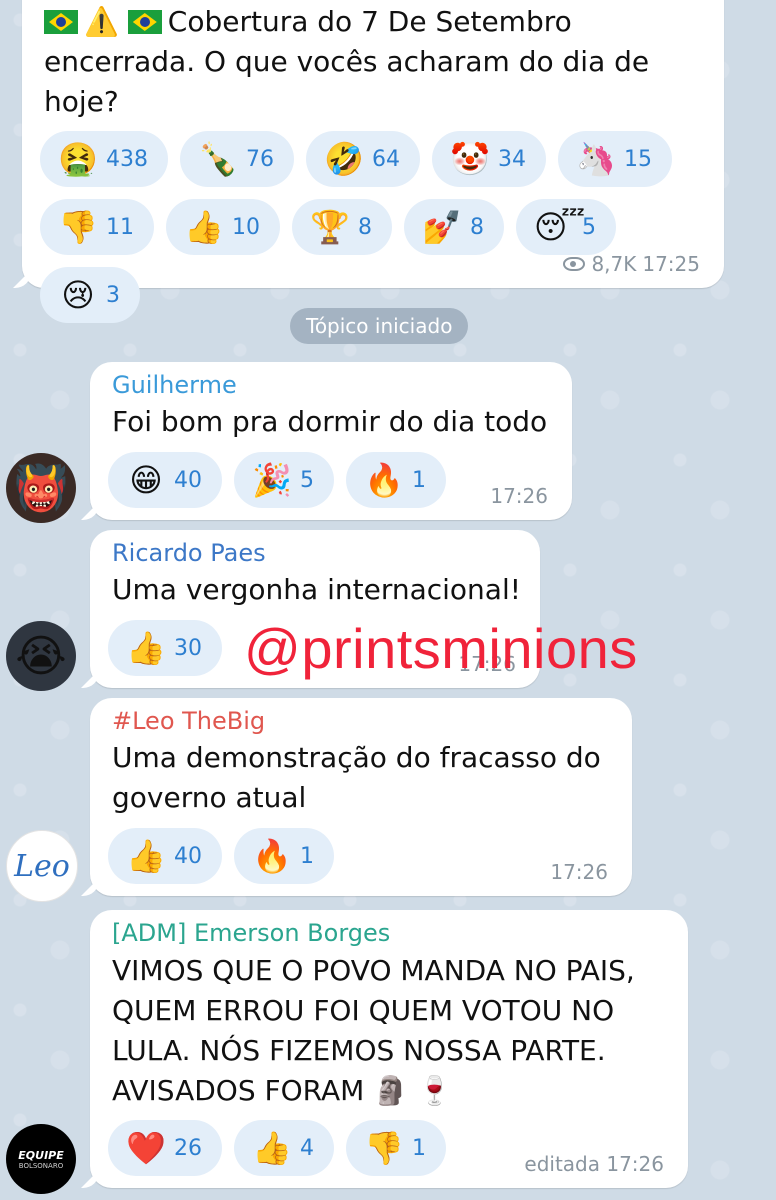 This screenshot has height=1200, width=776. Describe the element at coordinates (188, 721) in the screenshot. I see `sender-name: #Leo TheBig` at that location.